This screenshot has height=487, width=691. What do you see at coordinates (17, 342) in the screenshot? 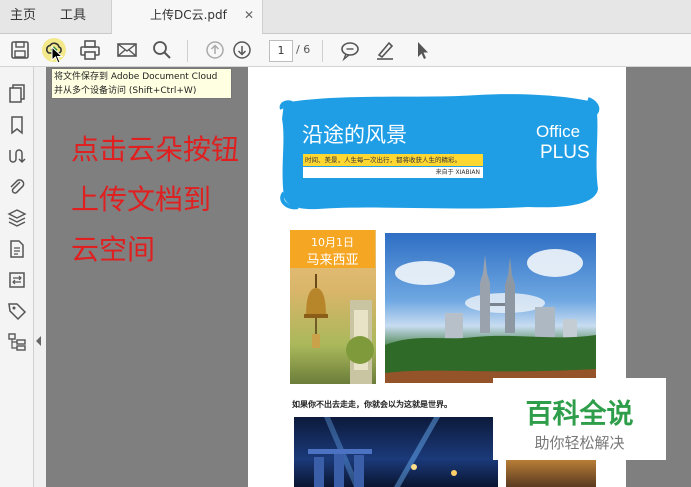
I see `content-structure-icon` at bounding box center [17, 342].